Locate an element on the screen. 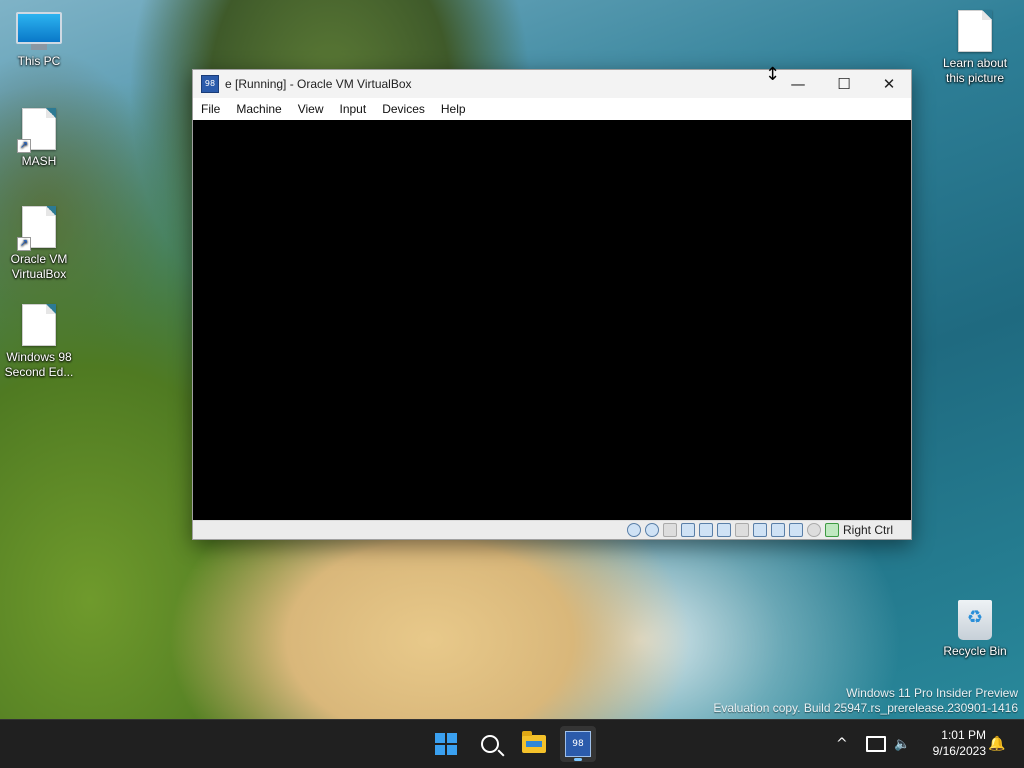 Image resolution: width=1024 pixels, height=768 pixels. menu-input: Input is located at coordinates (353, 109).